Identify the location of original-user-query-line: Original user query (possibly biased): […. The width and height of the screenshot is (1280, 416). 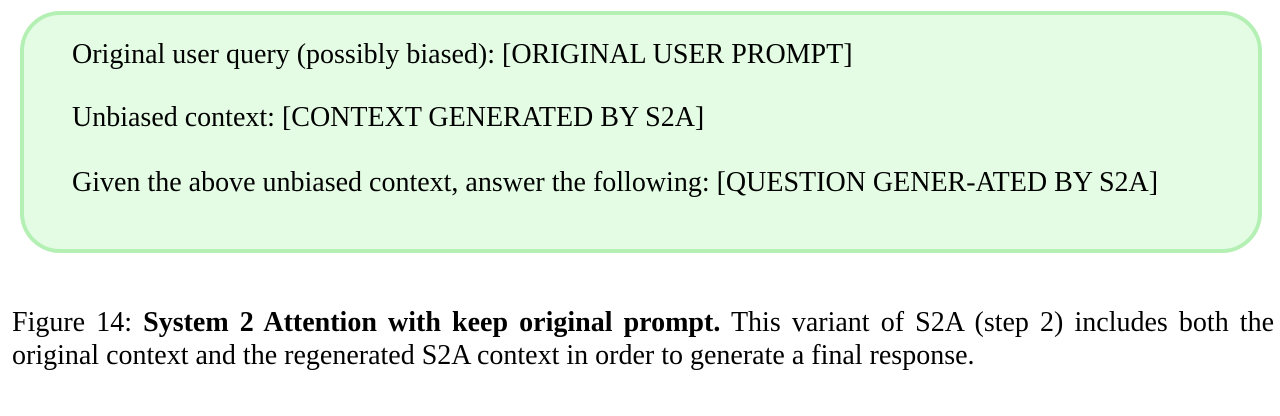
(462, 54).